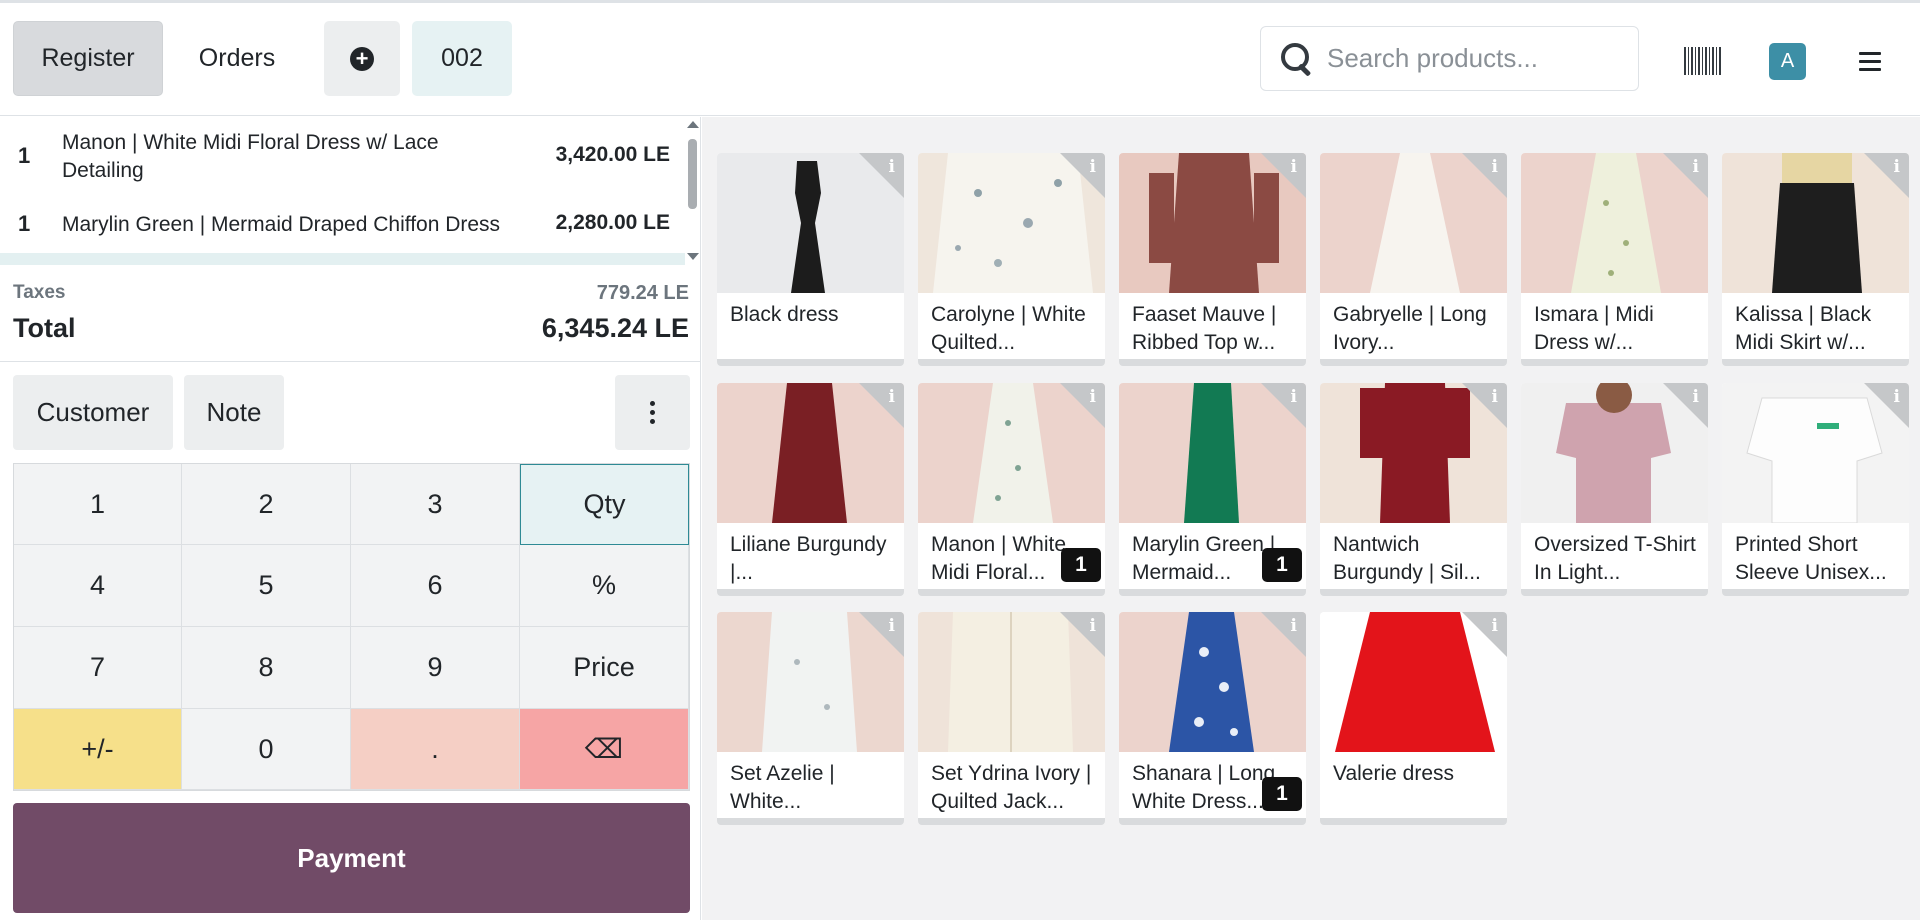 This screenshot has width=1920, height=920. I want to click on search-input, so click(1477, 58).